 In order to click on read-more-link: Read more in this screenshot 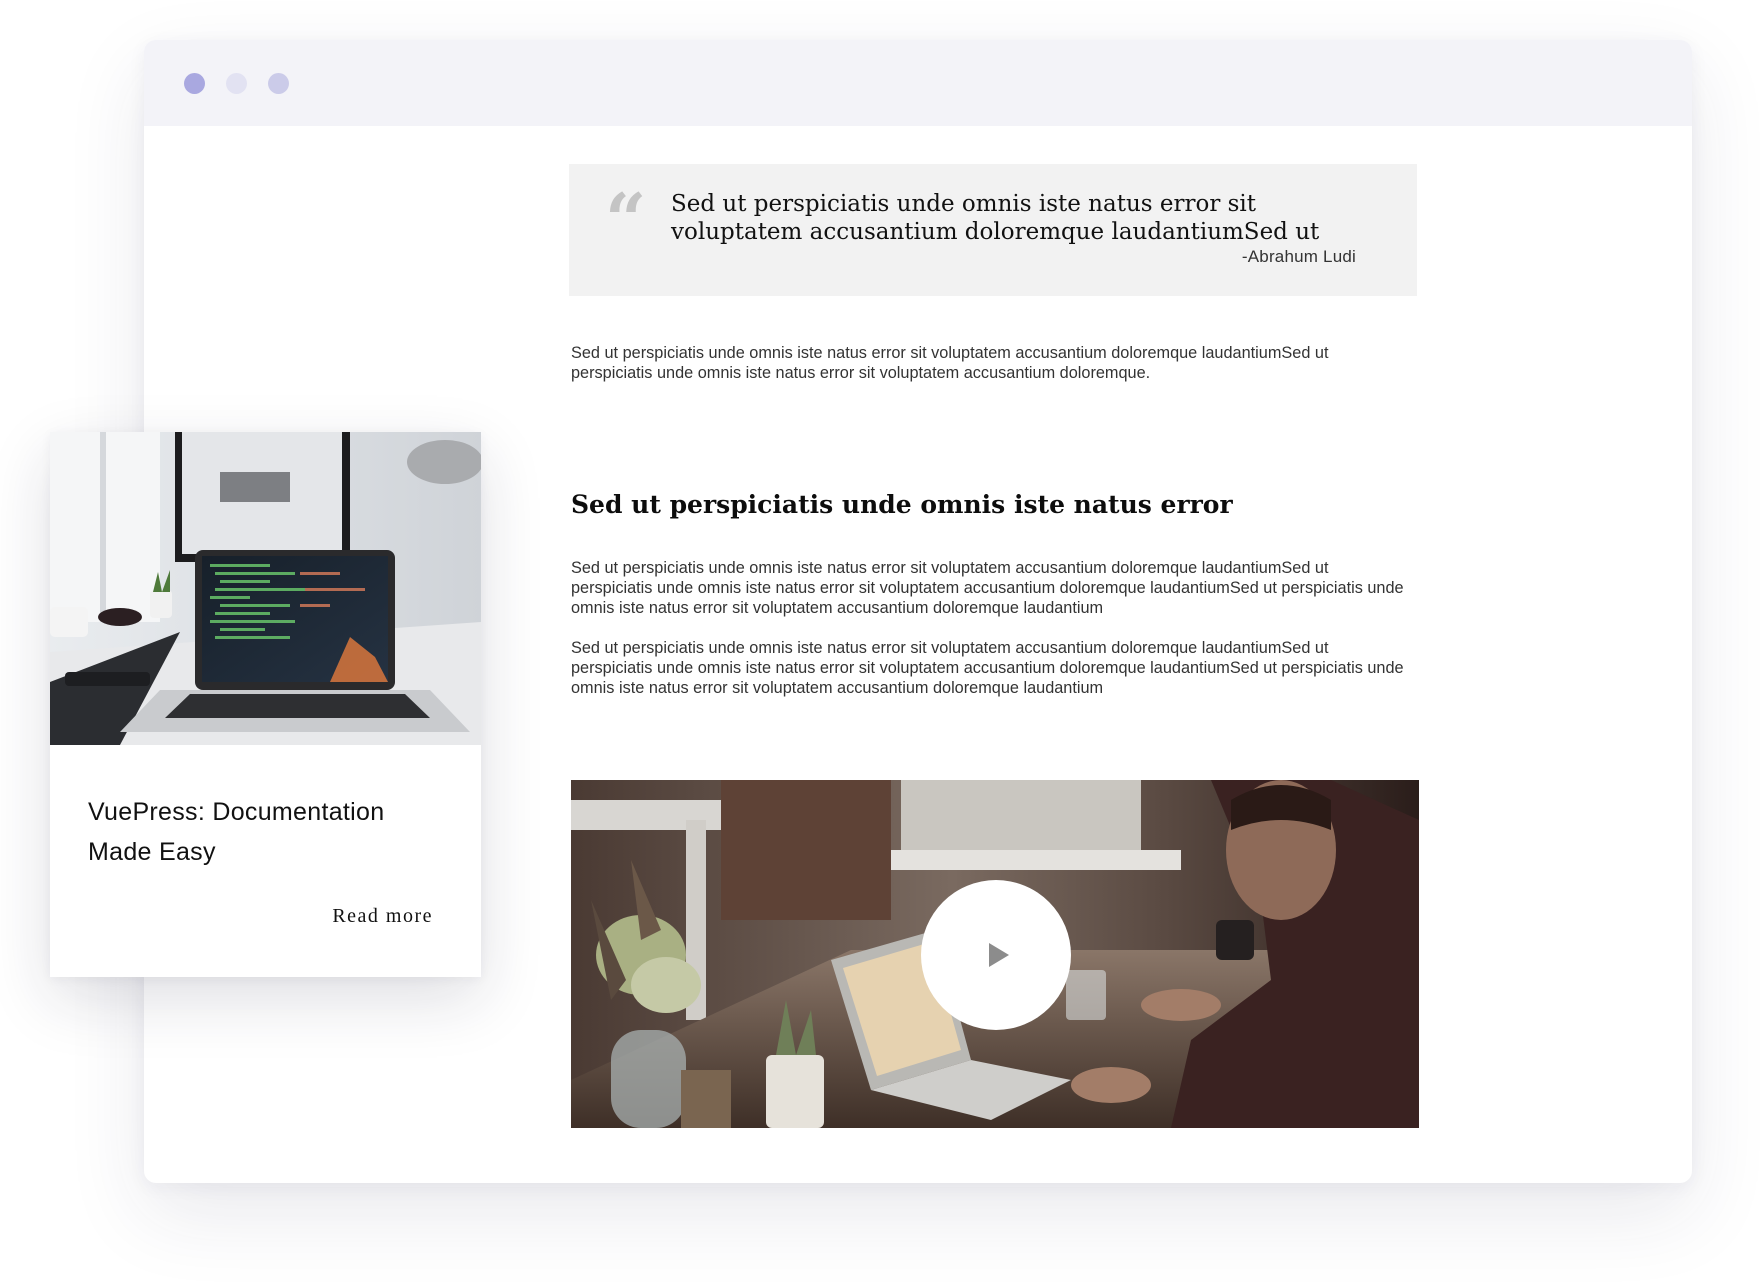, I will do `click(382, 916)`.